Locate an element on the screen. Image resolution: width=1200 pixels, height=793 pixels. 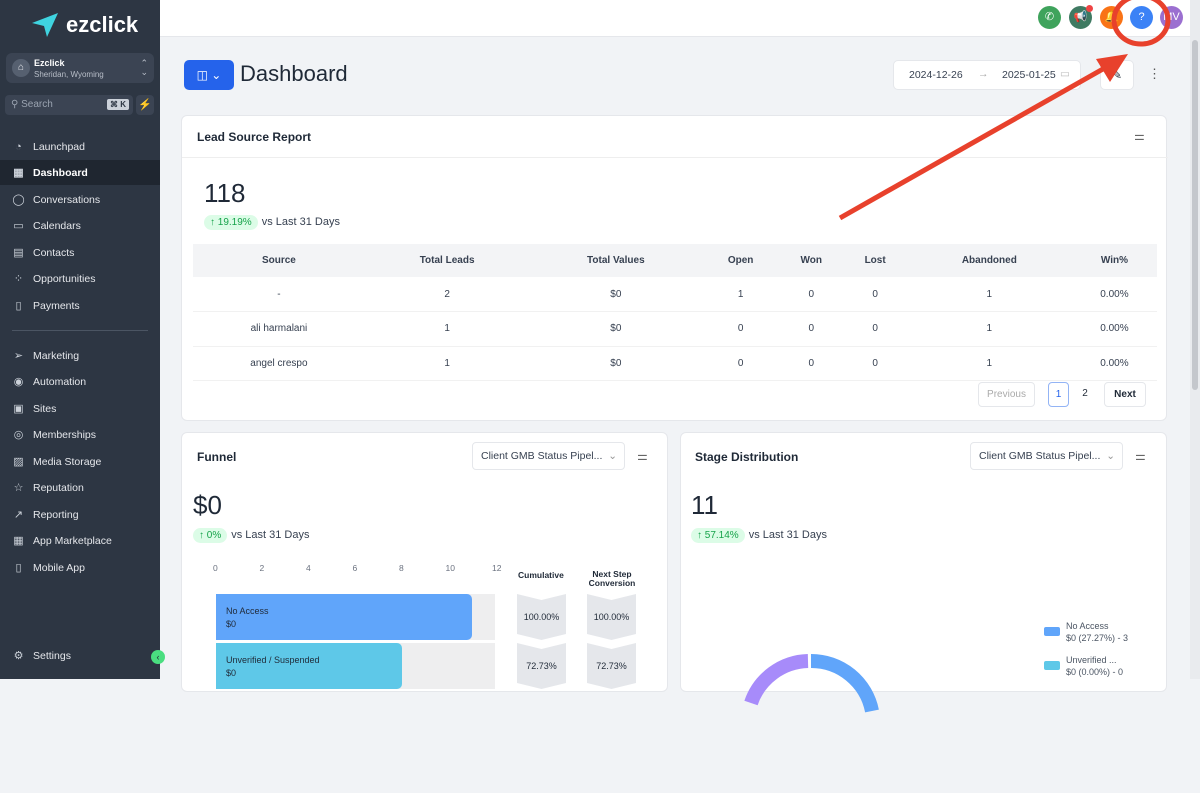
sidebar-item-reporting: ↗ Reporting is located at coordinates (80, 514).